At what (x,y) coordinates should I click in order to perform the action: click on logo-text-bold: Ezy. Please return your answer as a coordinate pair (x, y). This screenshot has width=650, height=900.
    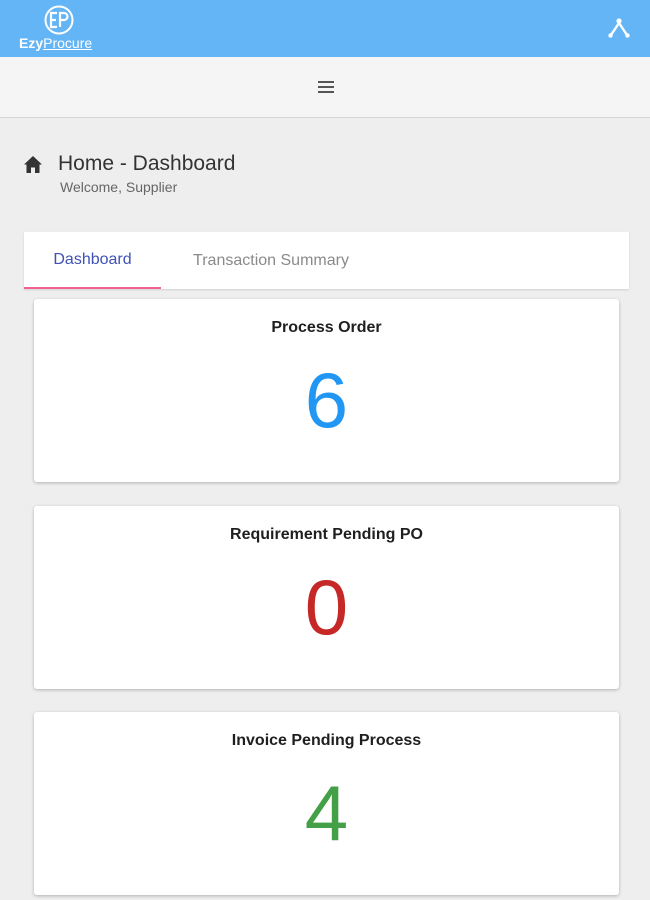
    Looking at the image, I should click on (31, 43).